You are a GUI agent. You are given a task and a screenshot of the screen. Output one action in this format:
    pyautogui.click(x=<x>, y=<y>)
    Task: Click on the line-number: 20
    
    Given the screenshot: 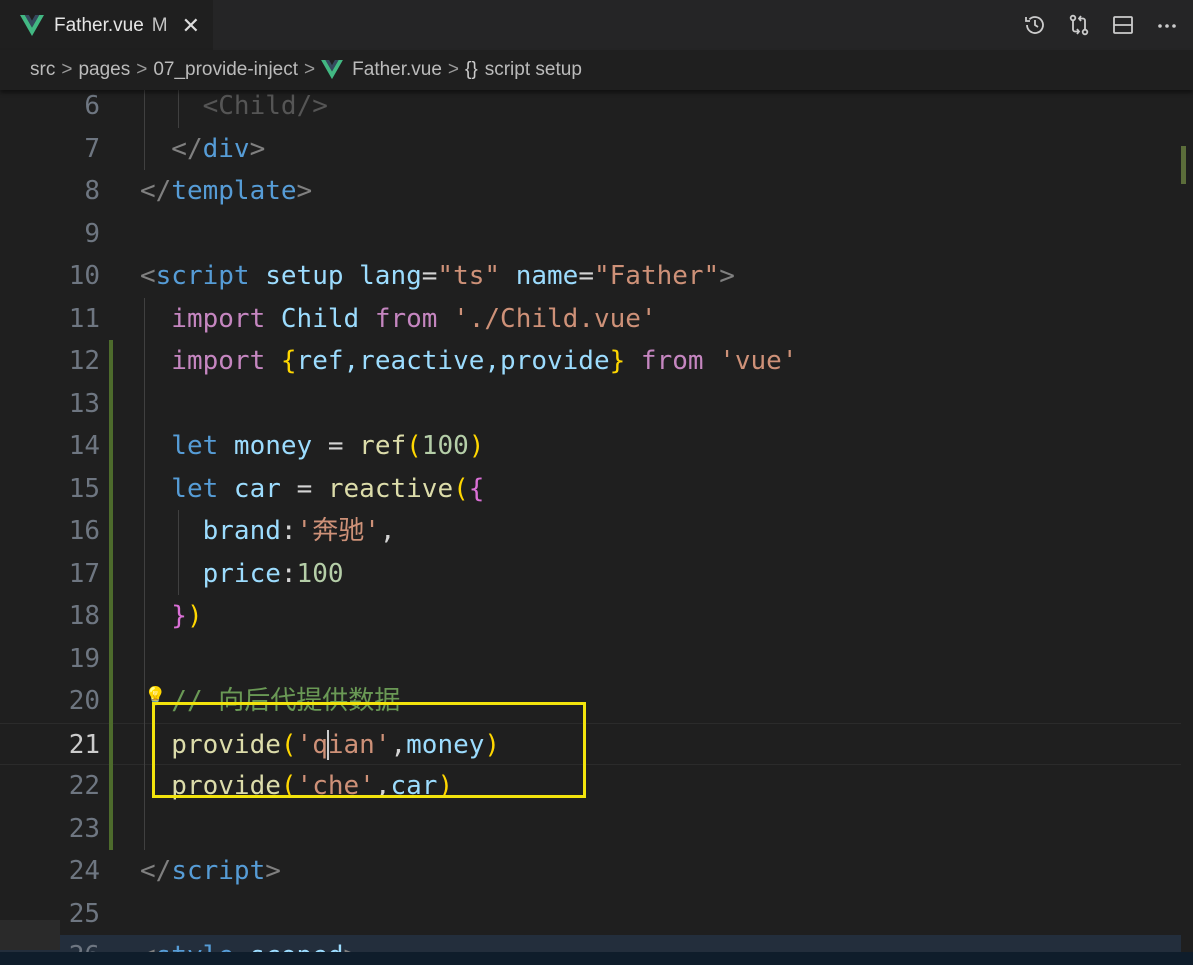 What is the action you would take?
    pyautogui.click(x=84, y=701)
    